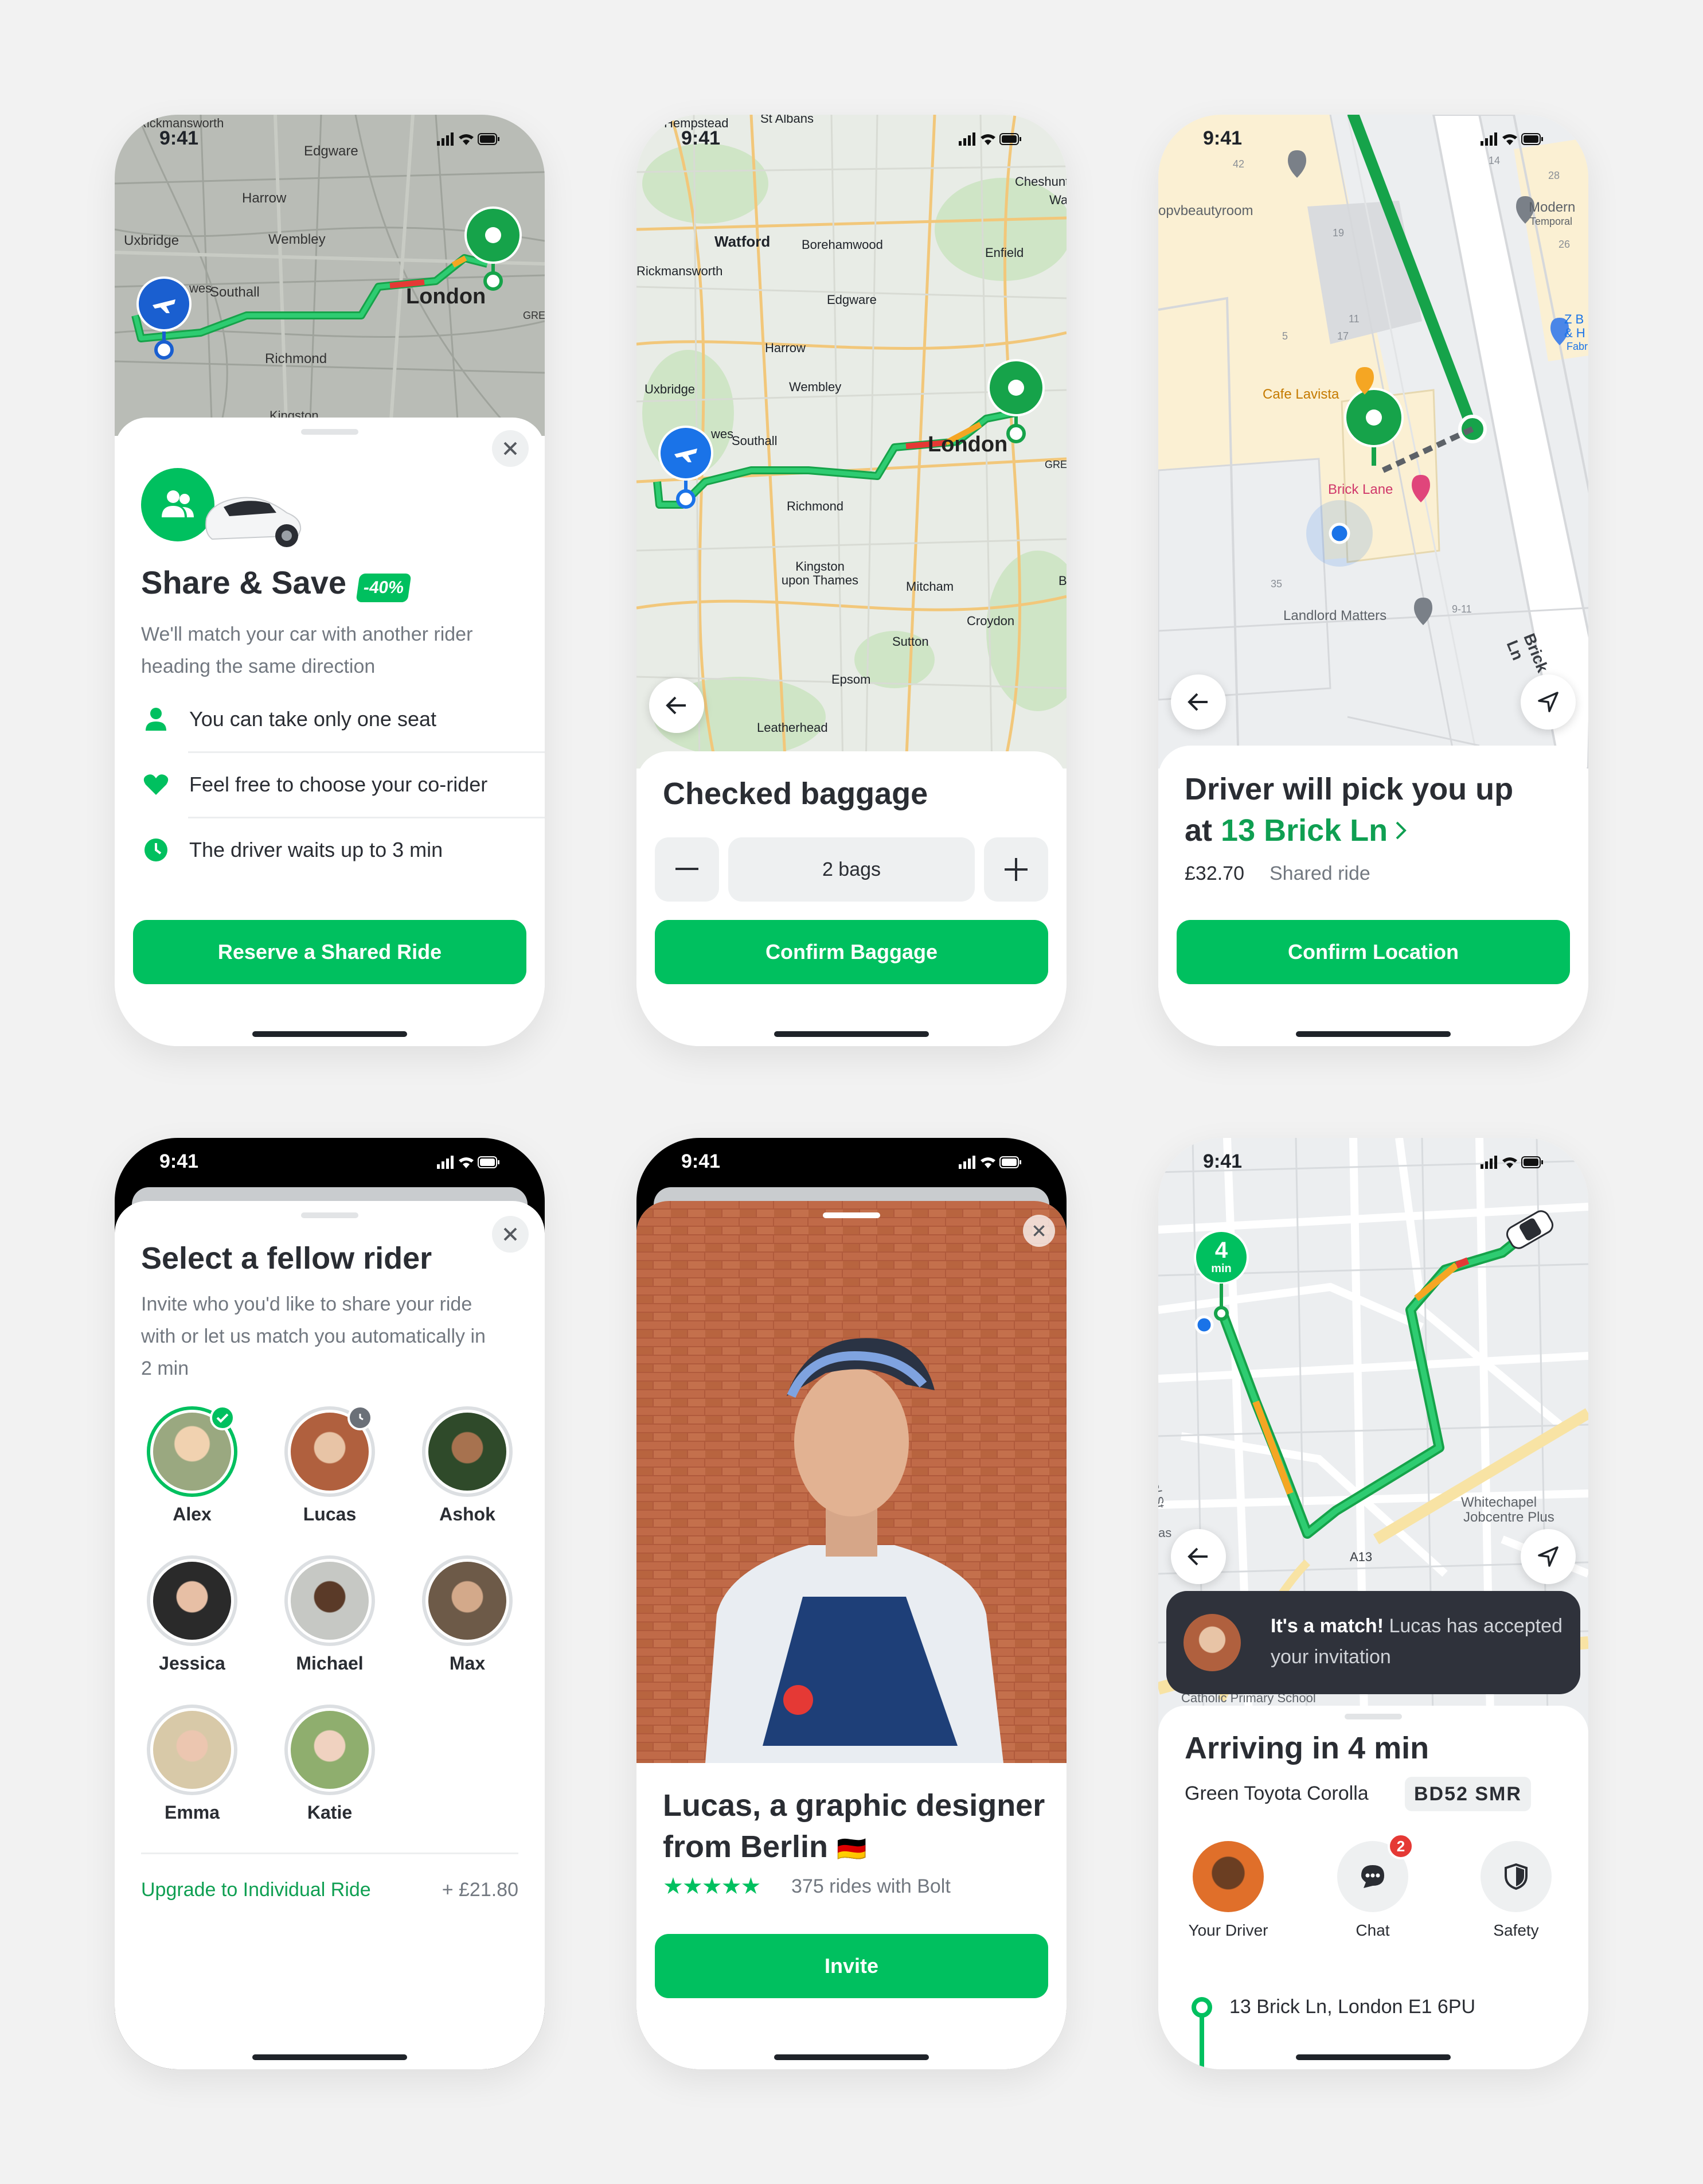 This screenshot has width=1703, height=2184. I want to click on safety-label: Safety, so click(1516, 1930).